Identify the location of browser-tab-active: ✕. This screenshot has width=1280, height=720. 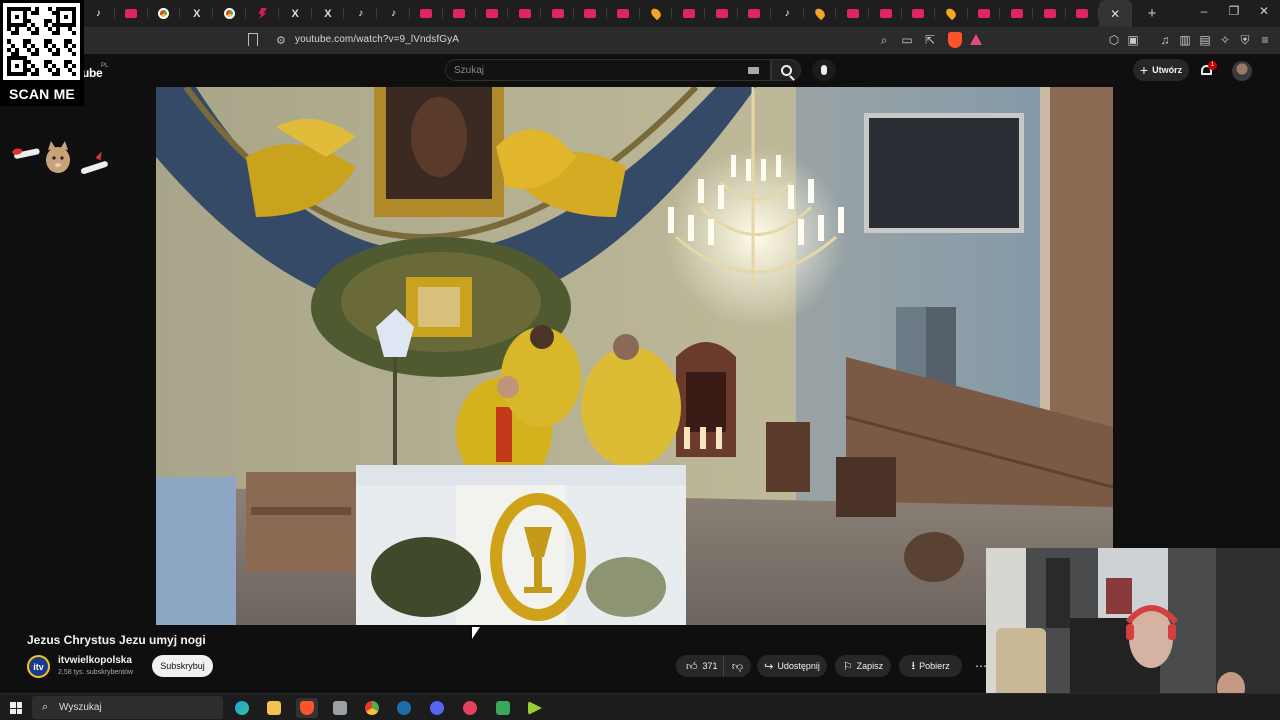
(1115, 13).